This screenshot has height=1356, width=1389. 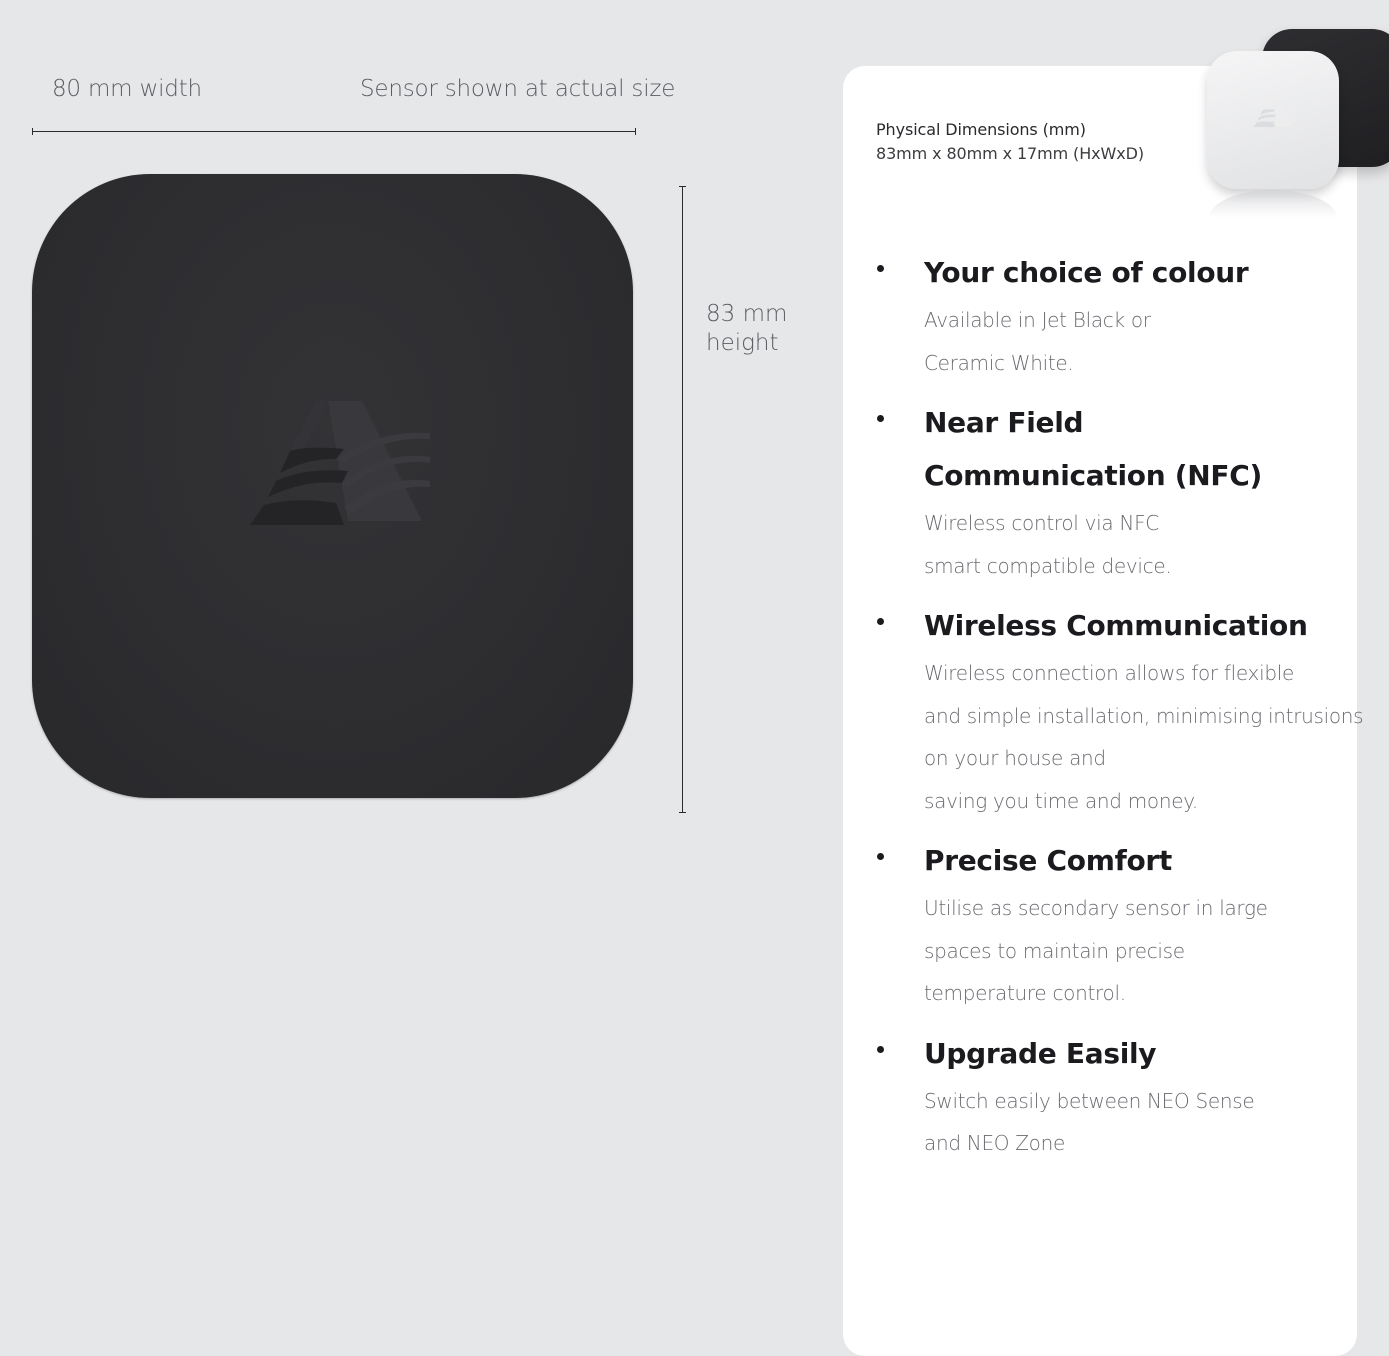 I want to click on feature-description-line: Wireless control via NFC, so click(x=1041, y=523).